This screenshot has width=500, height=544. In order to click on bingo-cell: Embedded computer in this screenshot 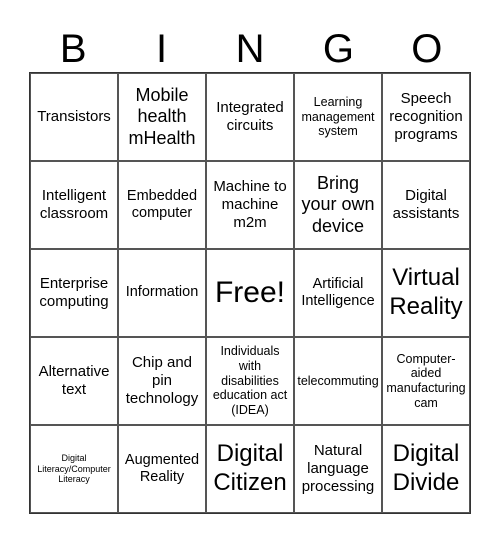, I will do `click(162, 205)`.